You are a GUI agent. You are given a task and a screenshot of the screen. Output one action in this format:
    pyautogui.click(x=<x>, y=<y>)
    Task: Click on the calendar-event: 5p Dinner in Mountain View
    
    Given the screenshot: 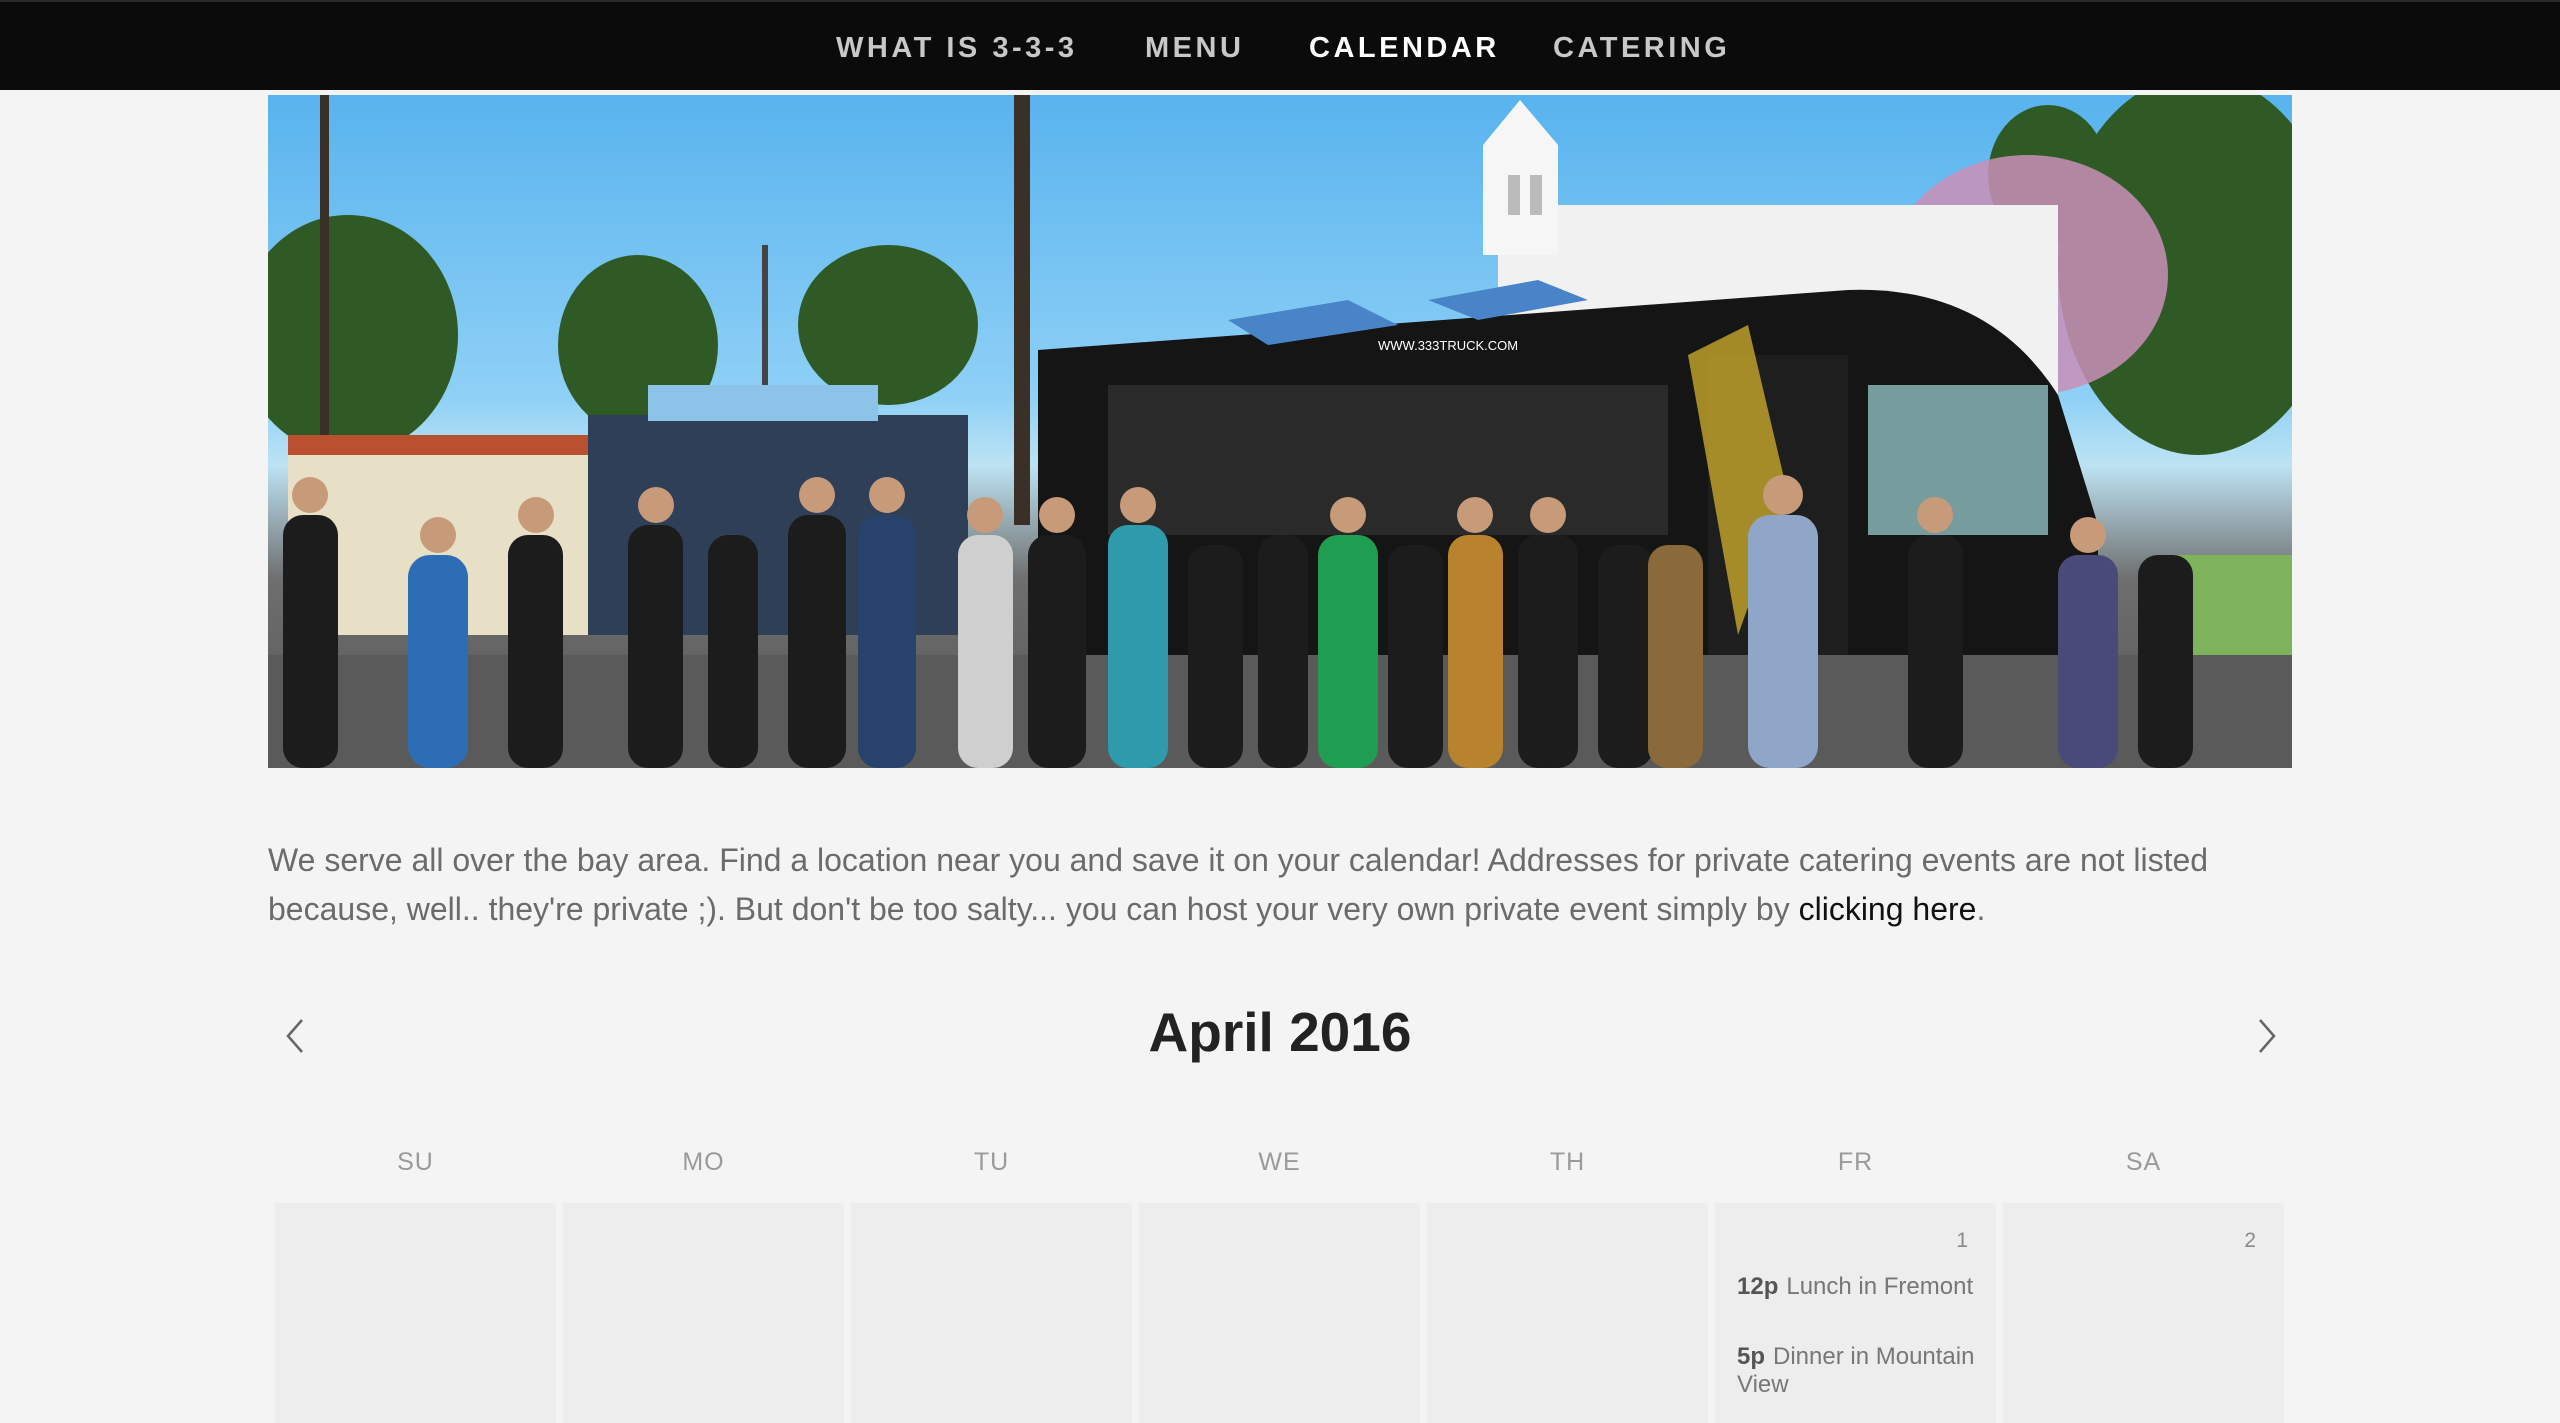 What is the action you would take?
    pyautogui.click(x=1857, y=1371)
    